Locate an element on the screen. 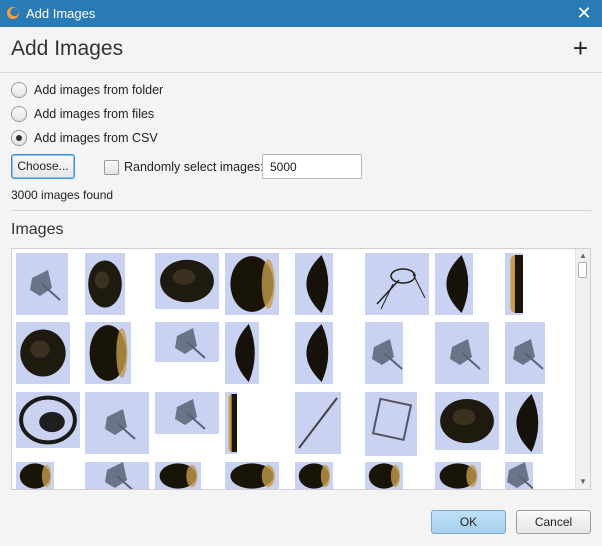 This screenshot has width=602, height=546. cancel-button: Cancel is located at coordinates (553, 522).